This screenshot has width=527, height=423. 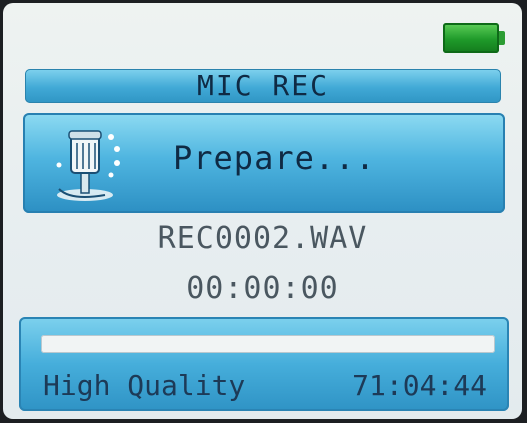 I want to click on remaining-time: 71:04:44, so click(x=419, y=385).